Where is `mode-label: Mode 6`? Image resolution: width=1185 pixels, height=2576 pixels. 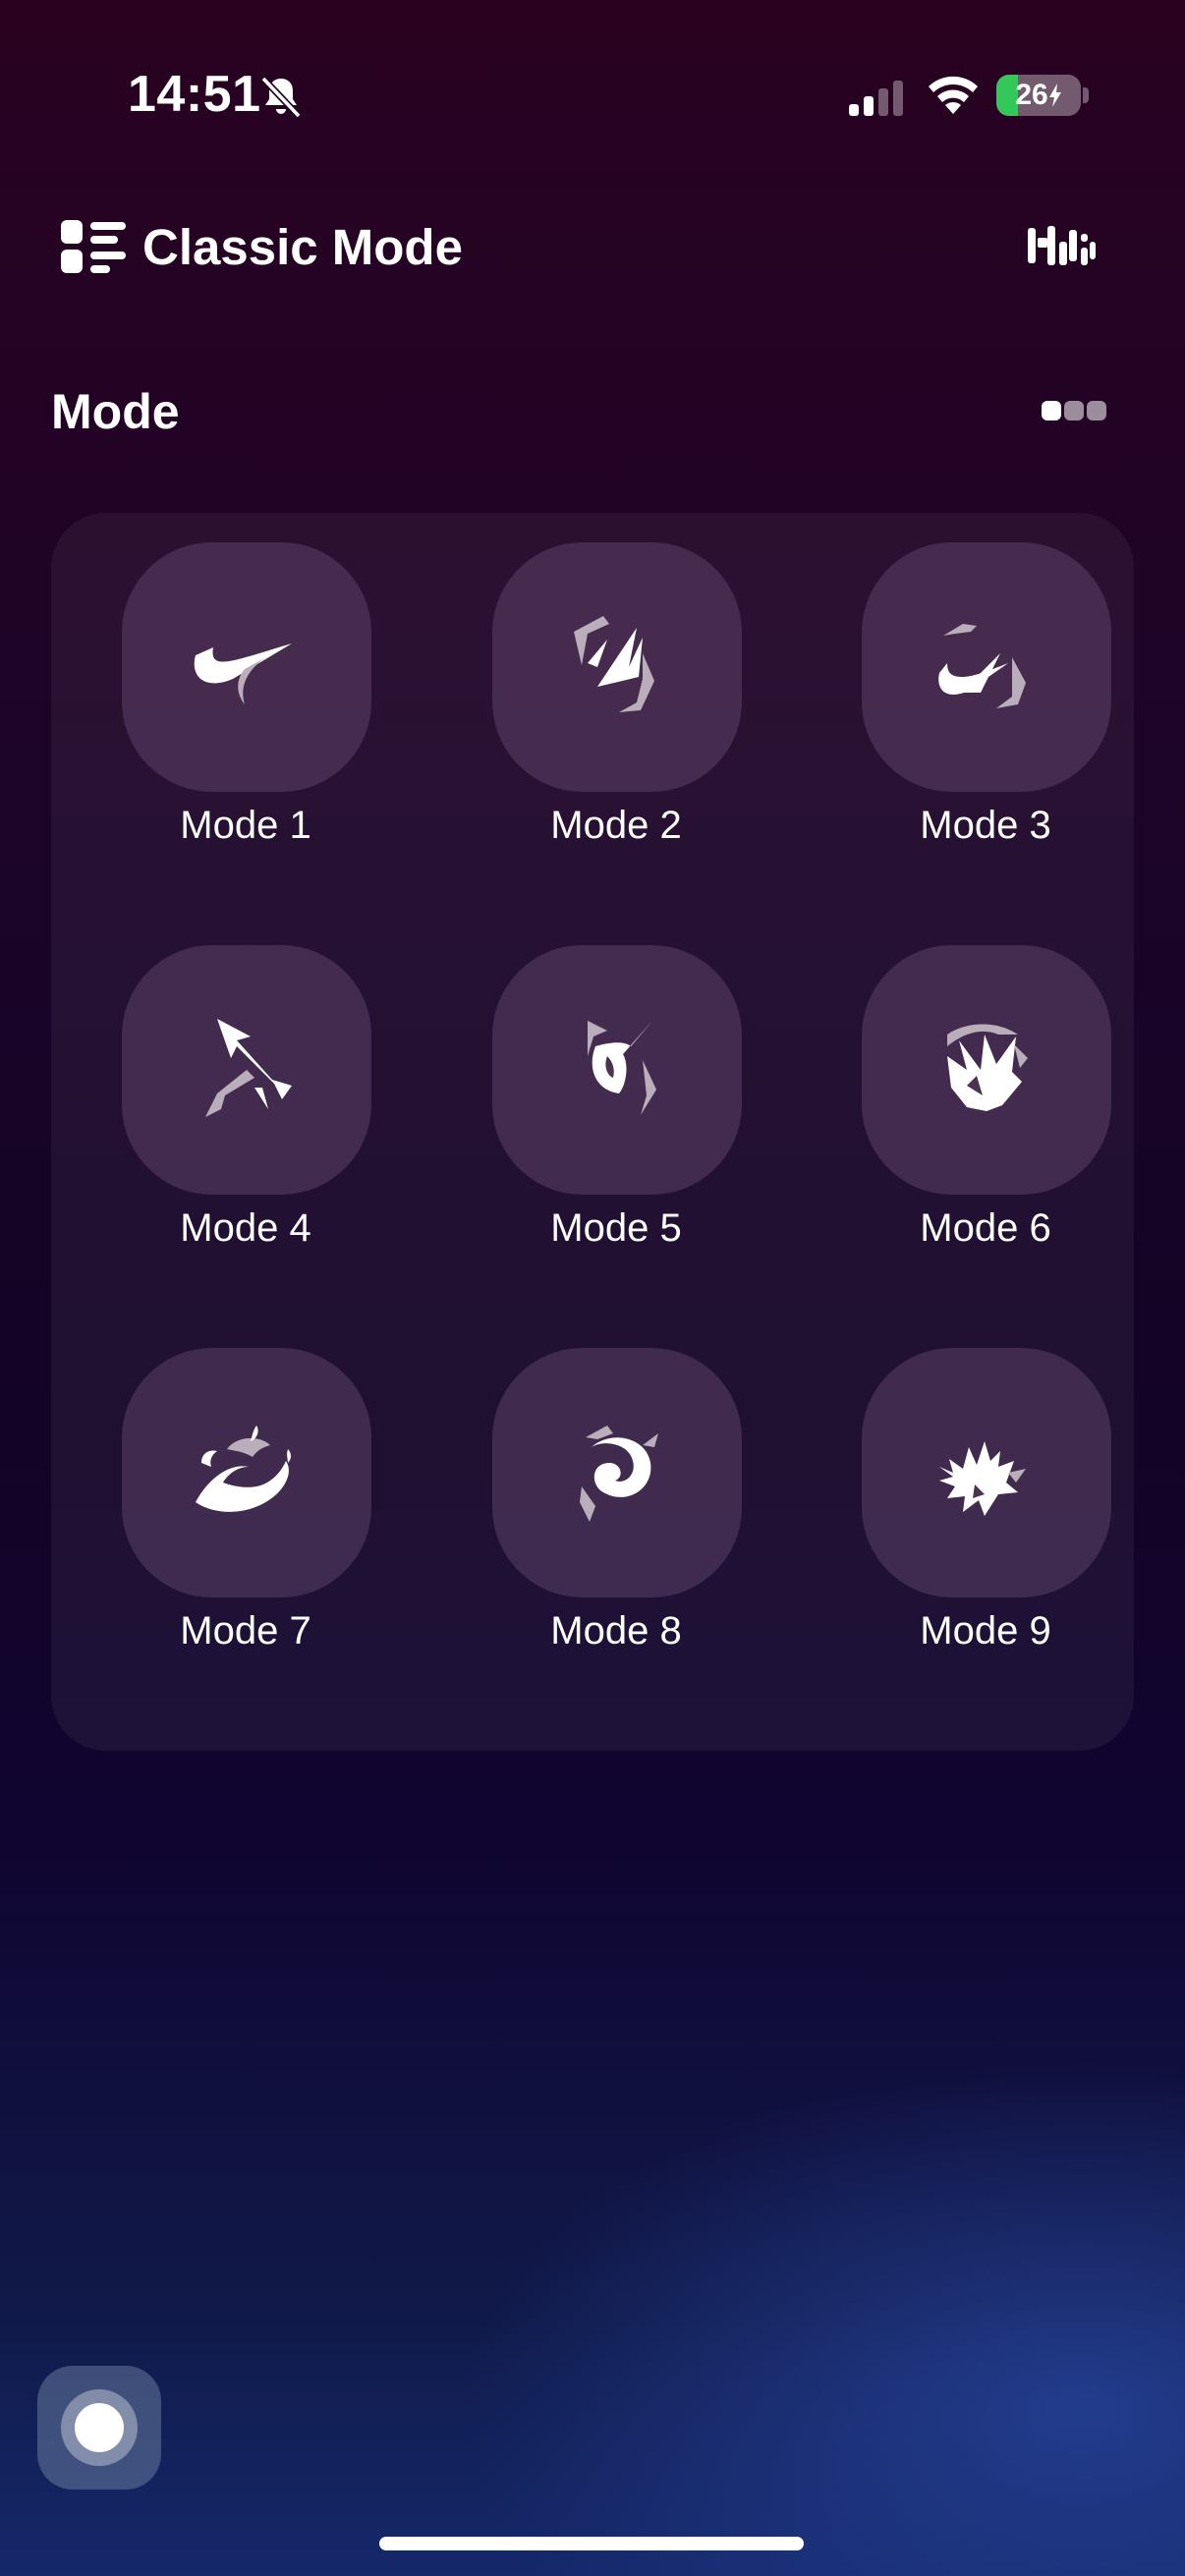 mode-label: Mode 6 is located at coordinates (986, 1228).